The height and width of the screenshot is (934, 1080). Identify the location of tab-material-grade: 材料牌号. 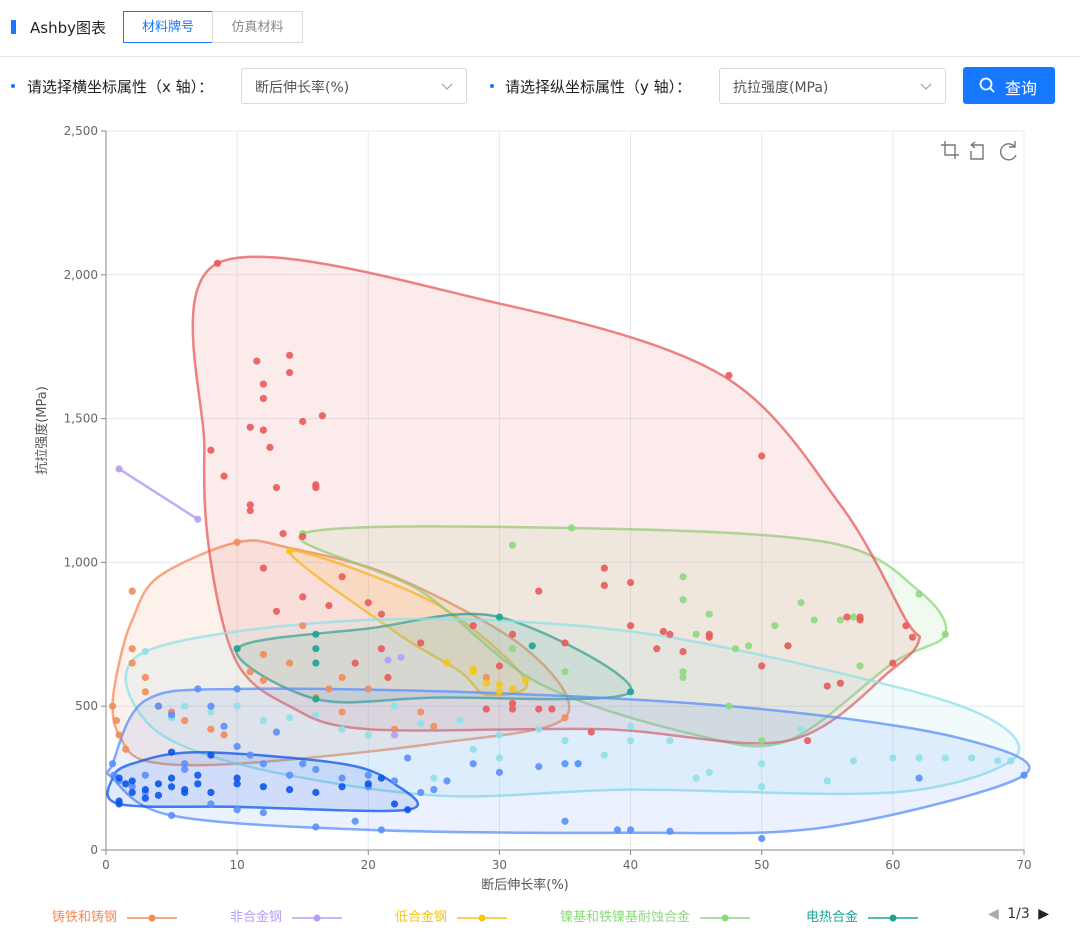
(168, 27).